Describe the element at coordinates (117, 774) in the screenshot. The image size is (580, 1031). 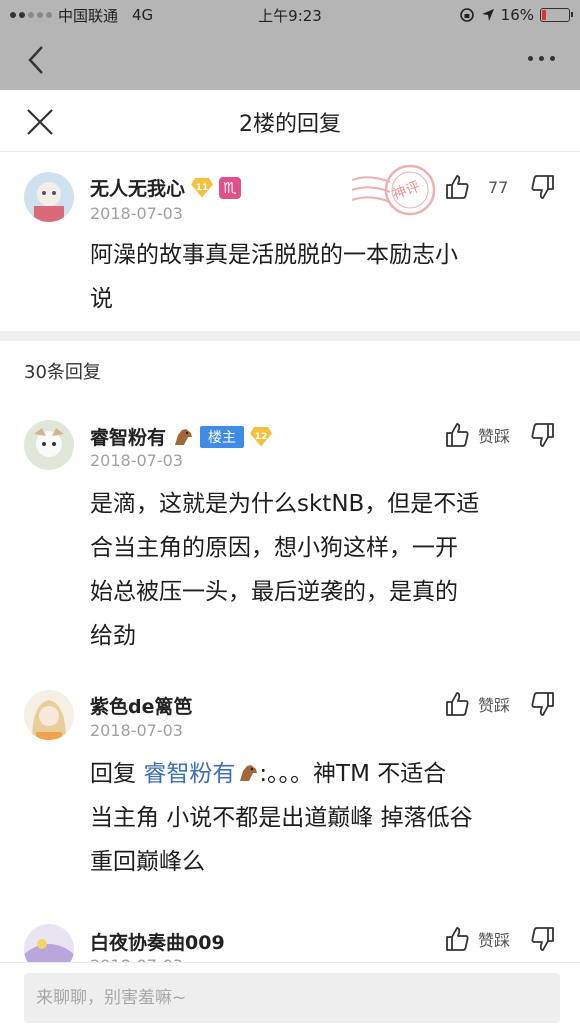
I see `reply-prefix: 回复` at that location.